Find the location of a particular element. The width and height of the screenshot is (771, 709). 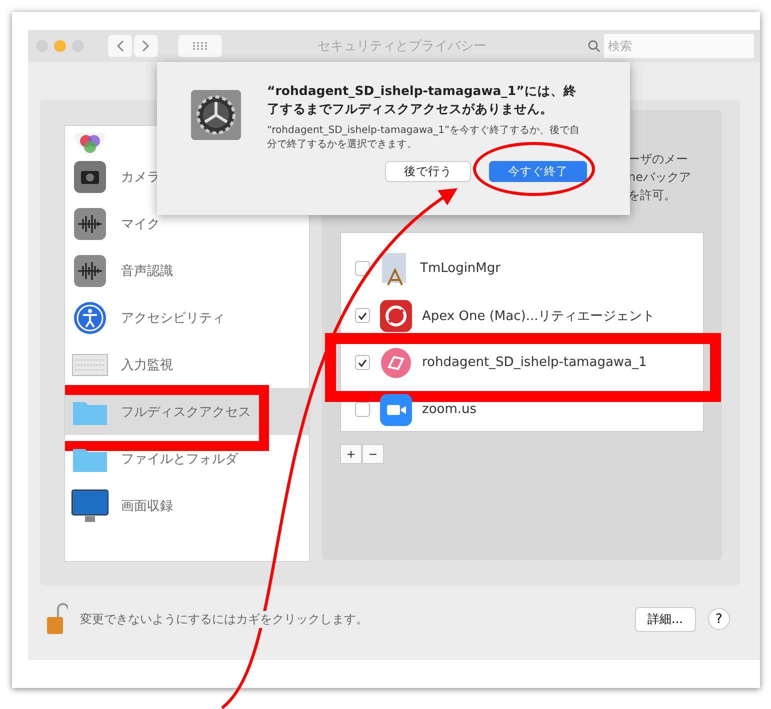

app-name: Apex One (Mac)...リティエージェント is located at coordinates (539, 316).